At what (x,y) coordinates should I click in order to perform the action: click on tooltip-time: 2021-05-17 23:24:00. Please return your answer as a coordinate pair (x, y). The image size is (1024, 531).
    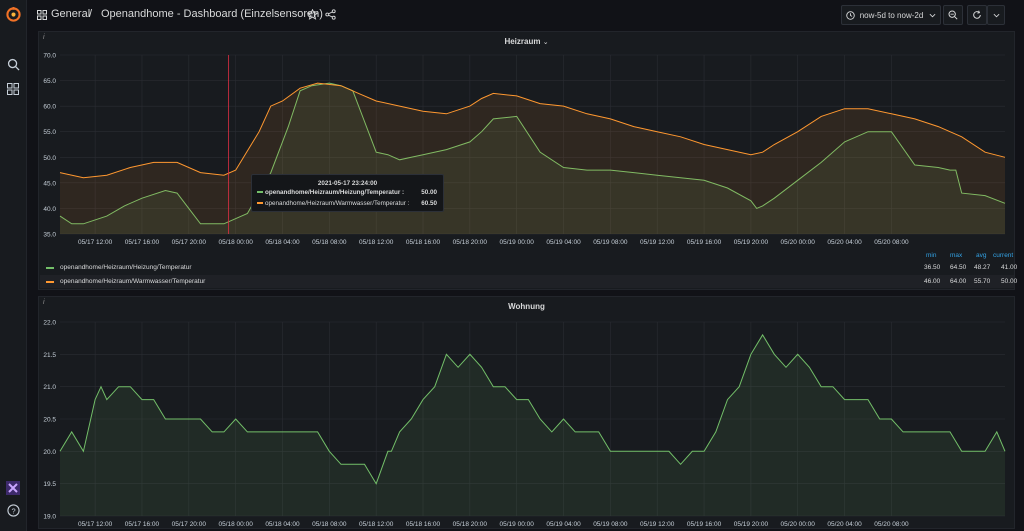
    Looking at the image, I should click on (347, 183).